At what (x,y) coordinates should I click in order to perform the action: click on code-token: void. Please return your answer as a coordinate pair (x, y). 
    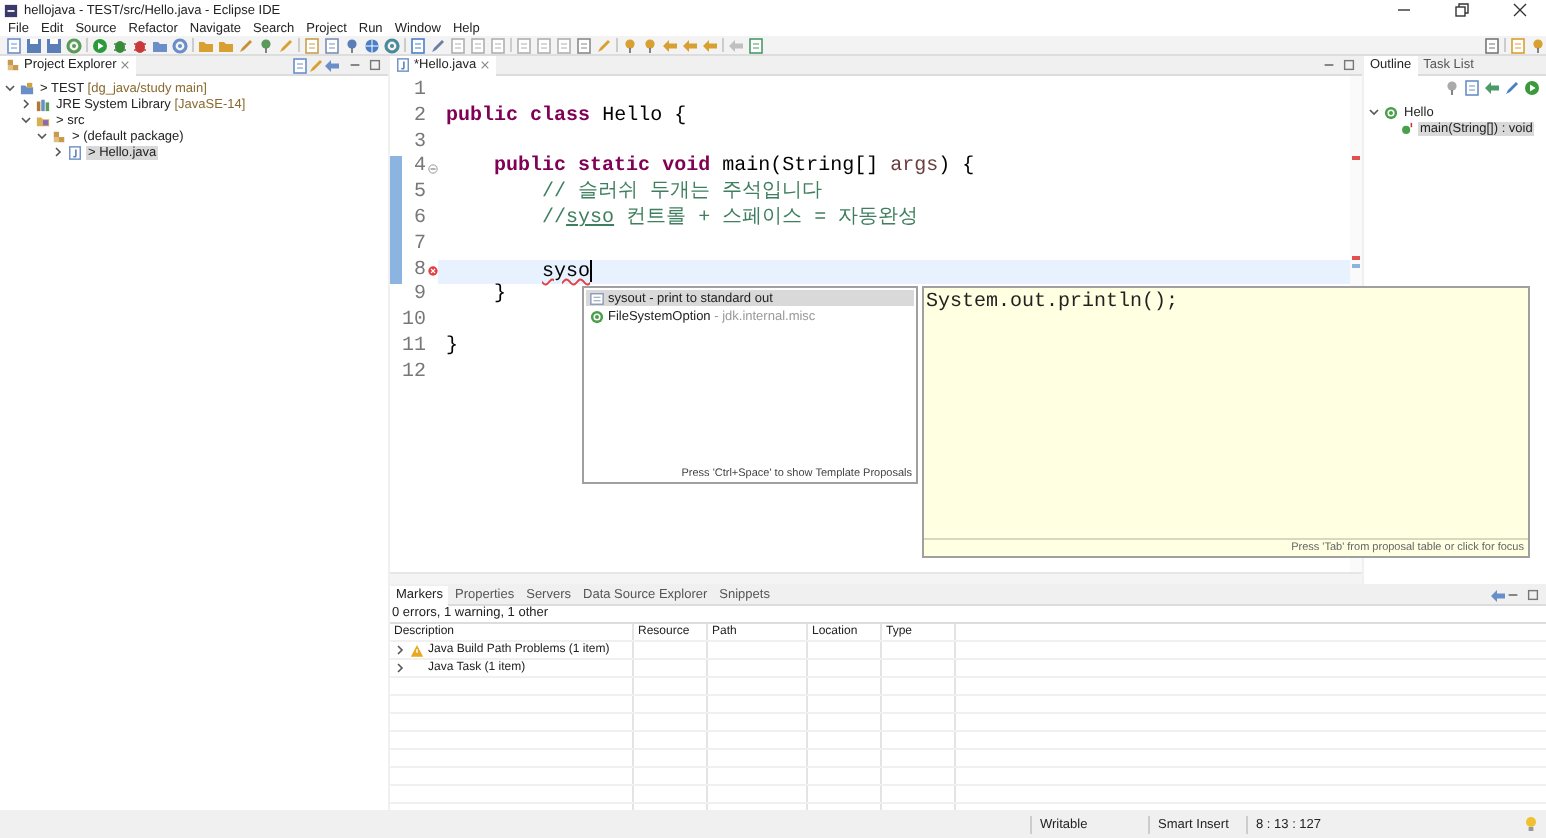
    Looking at the image, I should click on (686, 167).